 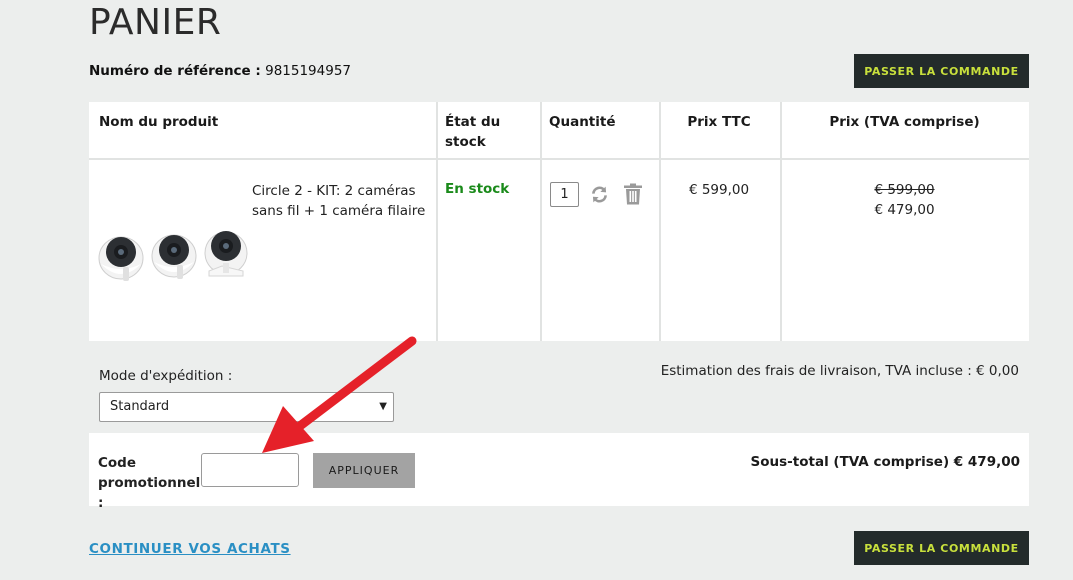 What do you see at coordinates (633, 194) in the screenshot?
I see `trash-icon` at bounding box center [633, 194].